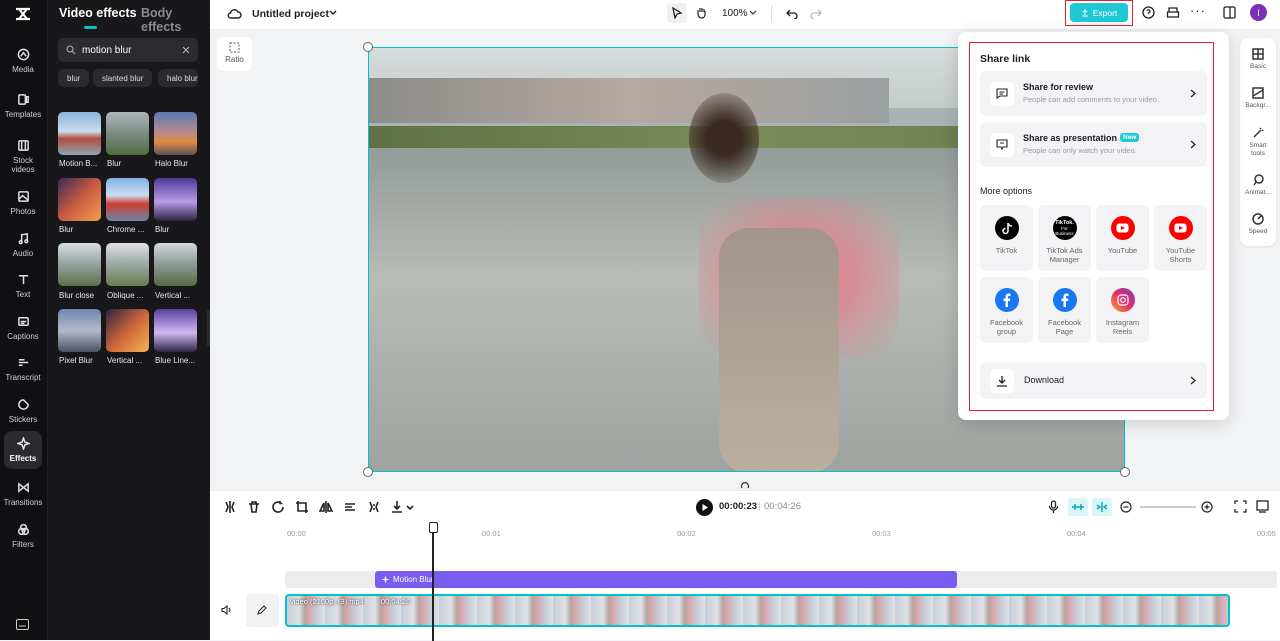 This screenshot has width=1280, height=641. I want to click on undo-icon, so click(792, 13).